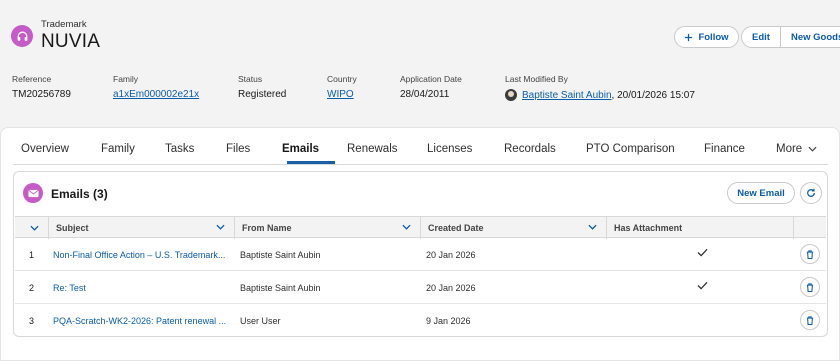 The height and width of the screenshot is (361, 840). Describe the element at coordinates (45, 149) in the screenshot. I see `tab-overview: Overview` at that location.